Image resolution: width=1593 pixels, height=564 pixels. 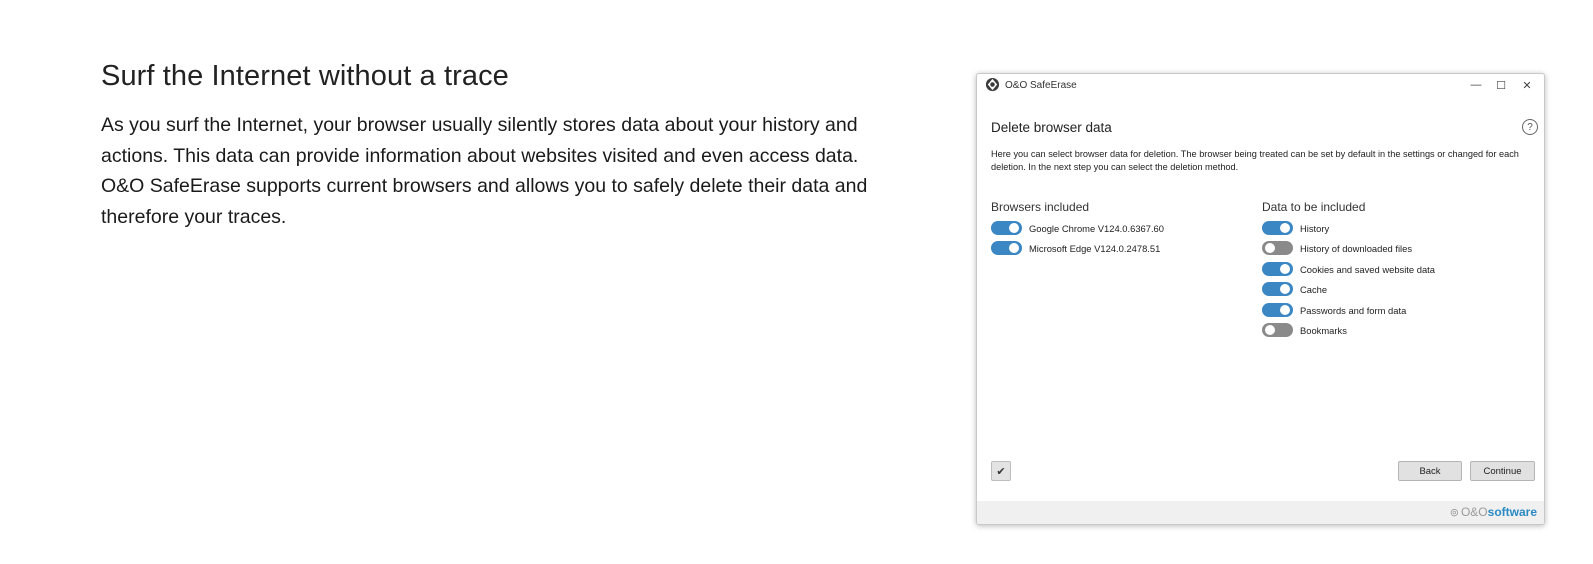 What do you see at coordinates (1051, 127) in the screenshot?
I see `page-title: Delete browser data` at bounding box center [1051, 127].